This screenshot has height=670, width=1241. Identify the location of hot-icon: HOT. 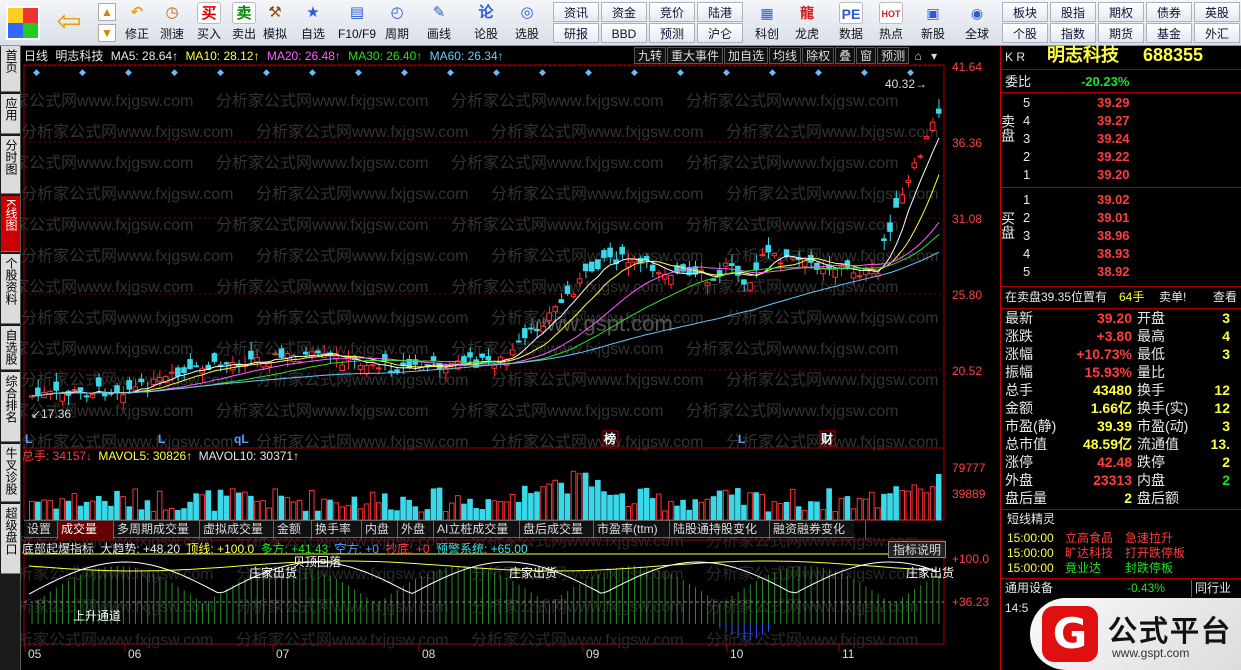
(891, 13).